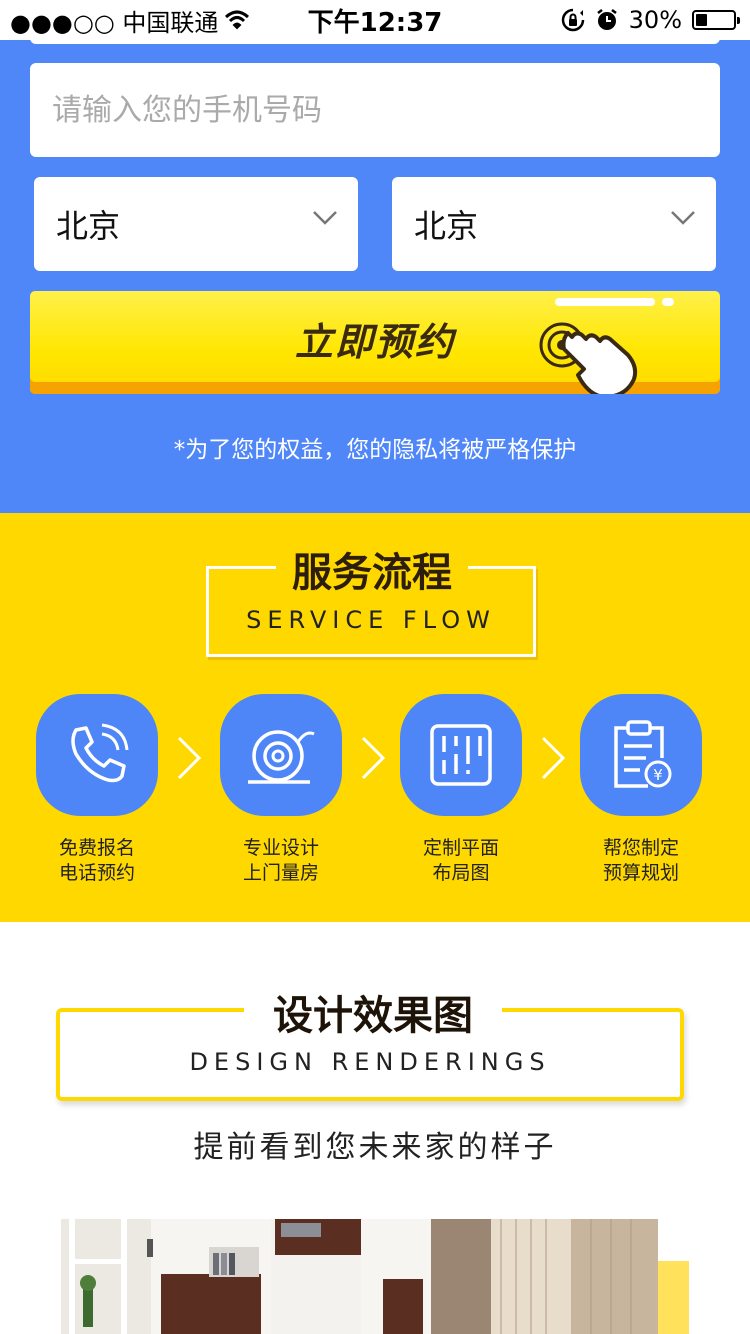 The width and height of the screenshot is (750, 1334). What do you see at coordinates (100, 753) in the screenshot?
I see `phone-icon` at bounding box center [100, 753].